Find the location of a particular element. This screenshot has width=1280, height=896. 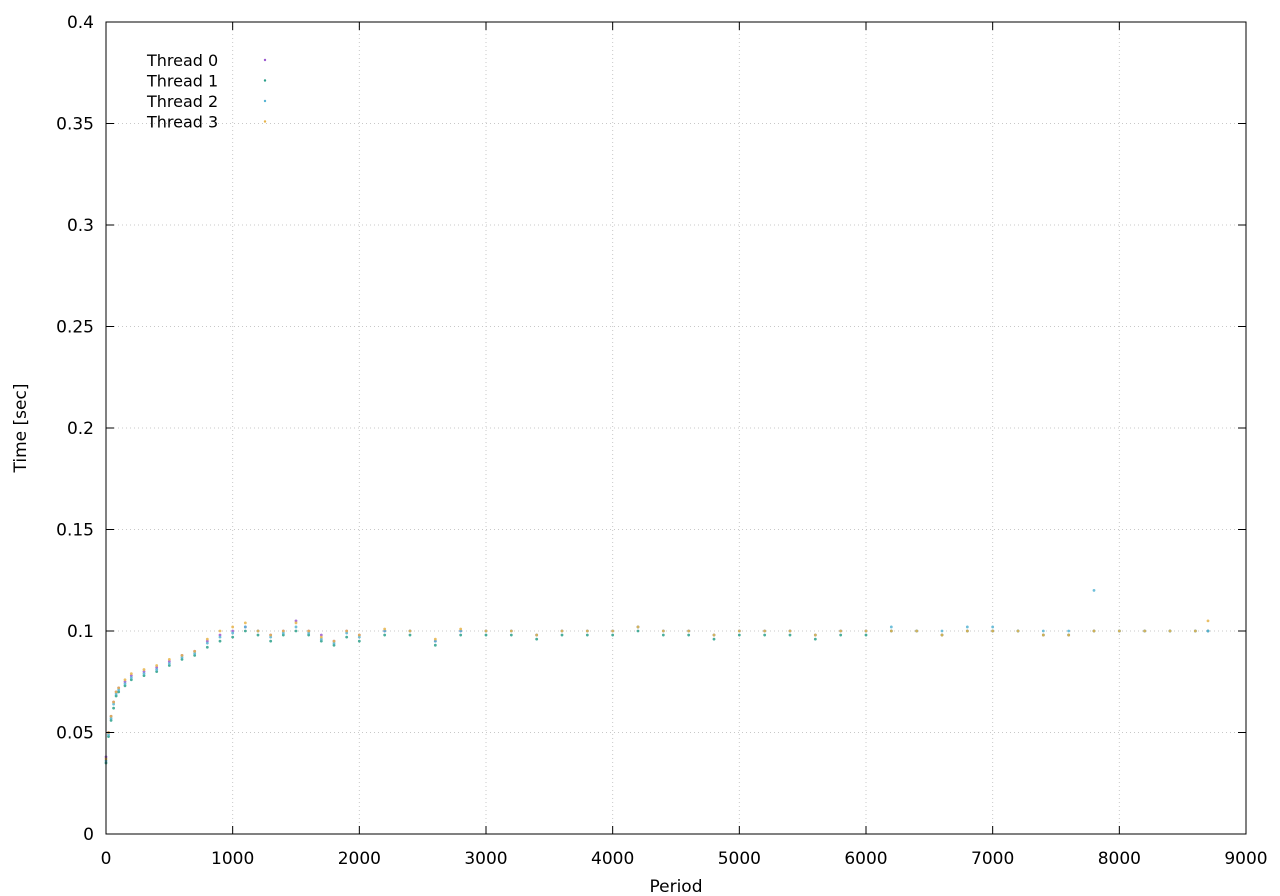

x-tick-label: 5000 is located at coordinates (739, 859).